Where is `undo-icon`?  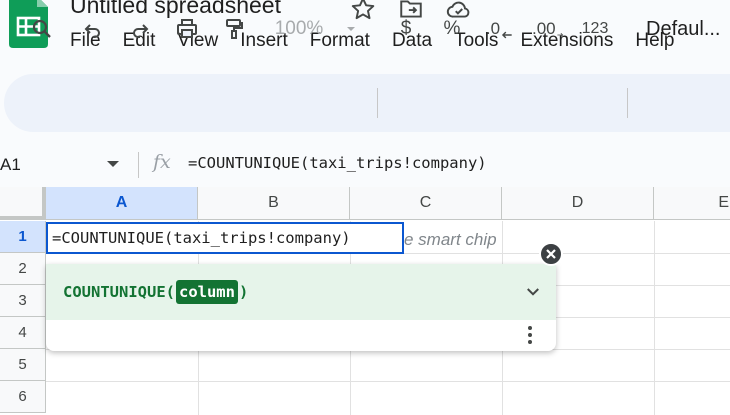 undo-icon is located at coordinates (92, 31).